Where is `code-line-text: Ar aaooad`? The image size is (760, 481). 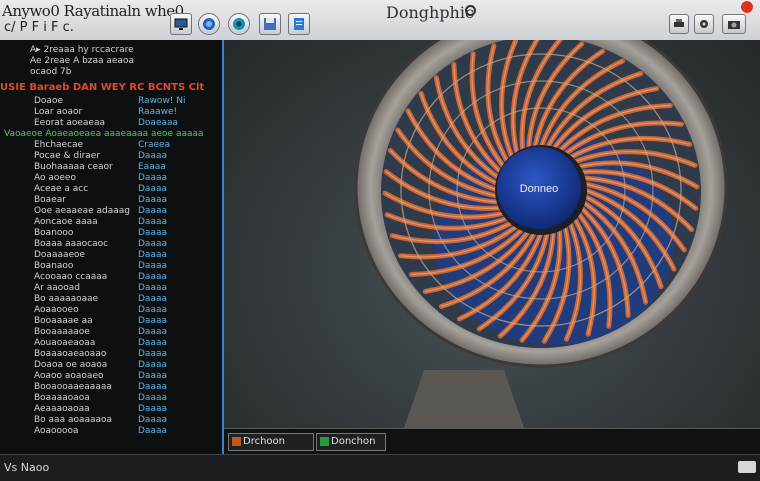 code-line-text: Ar aaooad is located at coordinates (57, 288).